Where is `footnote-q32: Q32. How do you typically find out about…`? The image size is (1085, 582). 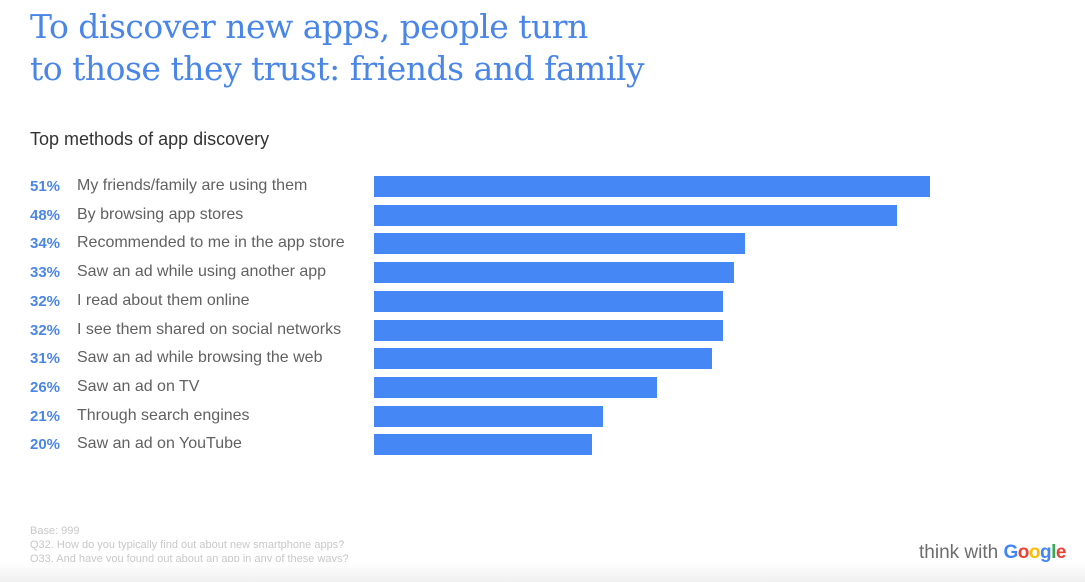 footnote-q32: Q32. How do you typically find out about… is located at coordinates (187, 545).